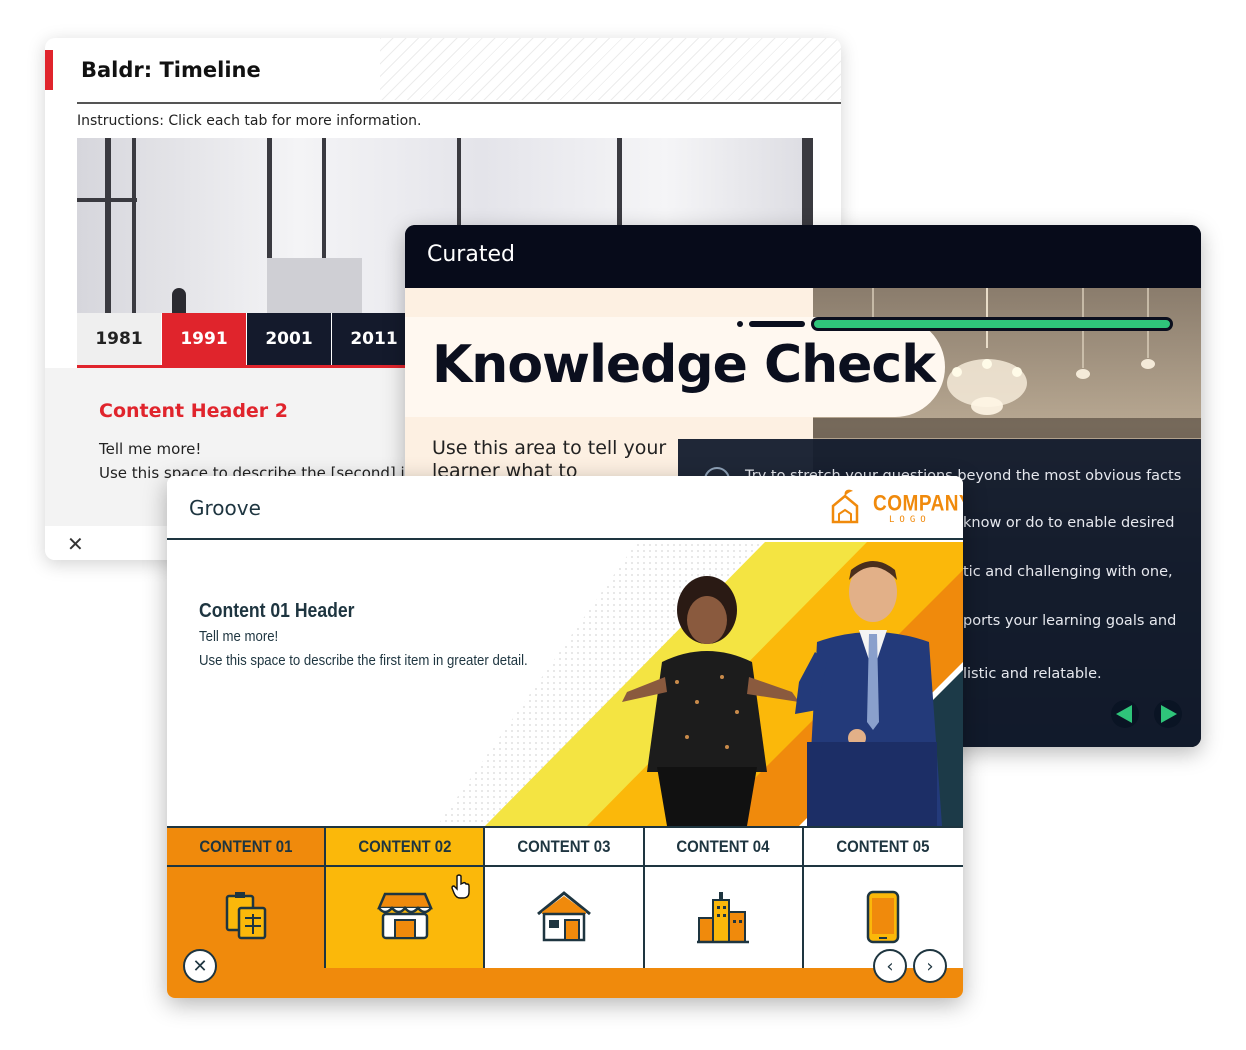 This screenshot has height=1050, width=1246. I want to click on baldr-title: Baldr: Timeline, so click(171, 70).